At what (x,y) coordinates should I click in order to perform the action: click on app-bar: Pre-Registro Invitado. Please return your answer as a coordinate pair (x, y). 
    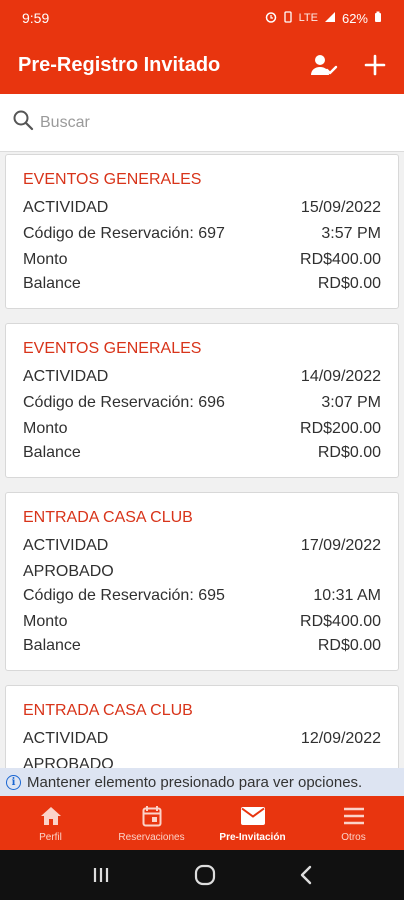
    Looking at the image, I should click on (202, 65).